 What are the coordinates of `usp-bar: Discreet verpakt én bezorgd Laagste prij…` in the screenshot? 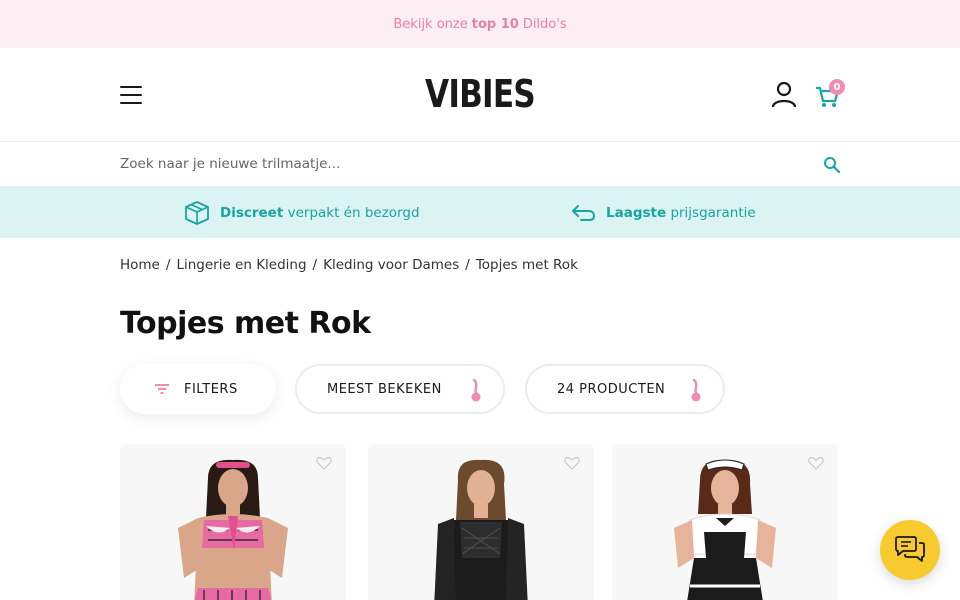 It's located at (480, 212).